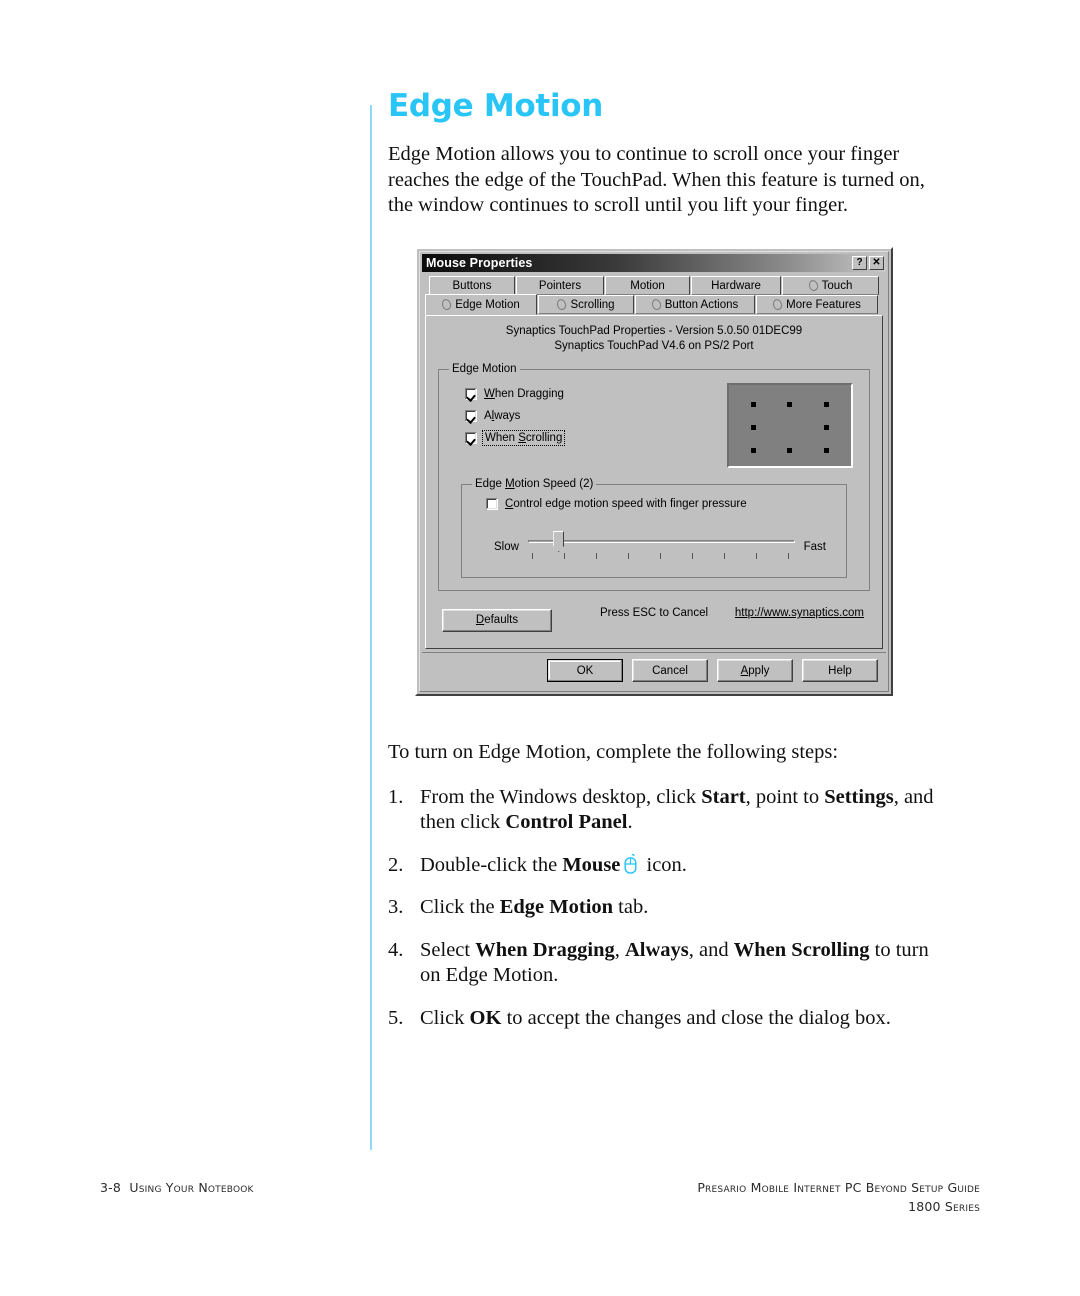 Image resolution: width=1080 pixels, height=1296 pixels. Describe the element at coordinates (396, 907) in the screenshot. I see `step-number: 3.` at that location.